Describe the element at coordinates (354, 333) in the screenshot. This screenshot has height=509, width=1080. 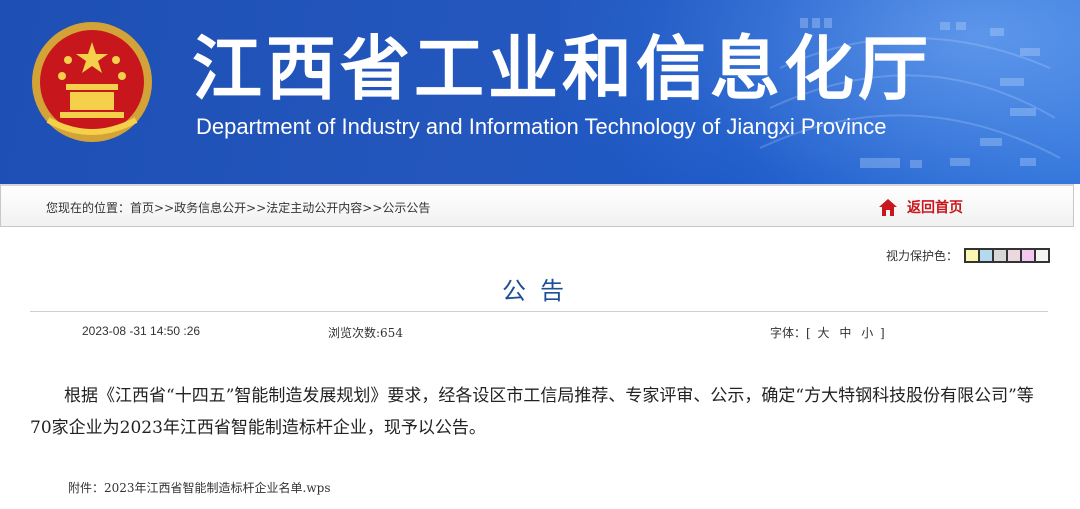
I see `view-count-label: 浏览次数:` at that location.